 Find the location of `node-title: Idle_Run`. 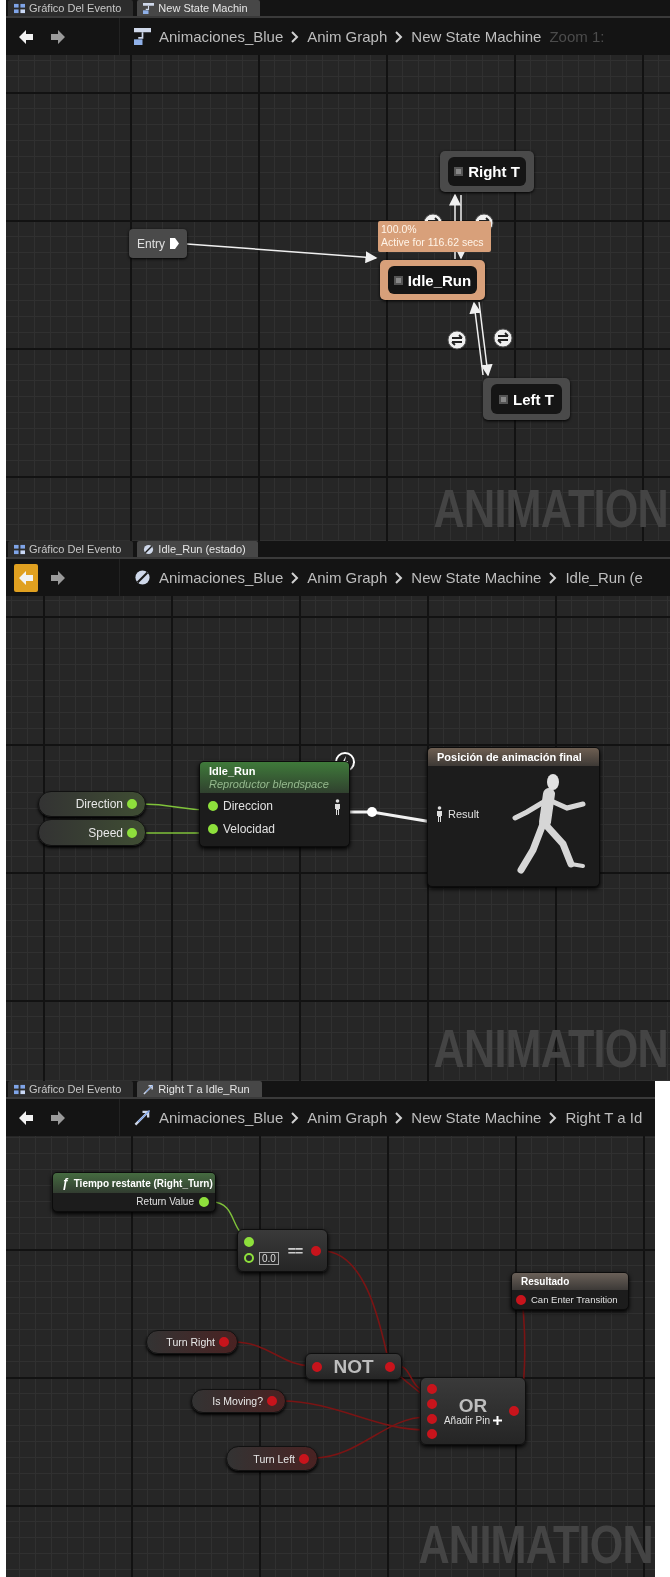

node-title: Idle_Run is located at coordinates (233, 771).